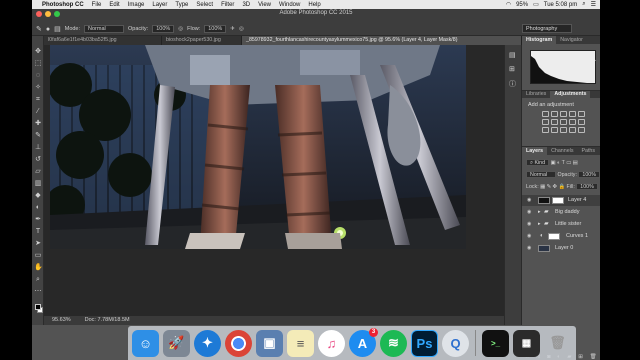  I want to click on menu-file: File, so click(97, 5).